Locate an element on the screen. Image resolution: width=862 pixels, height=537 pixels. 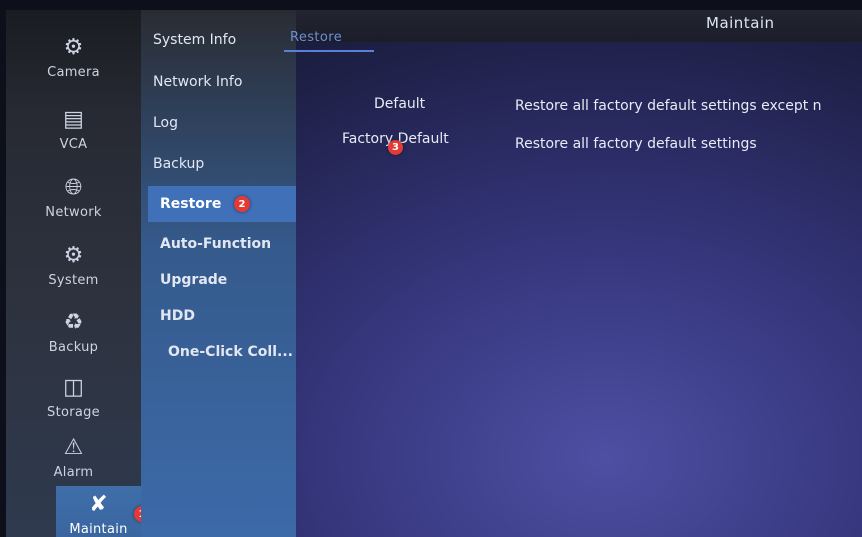
tab-underline is located at coordinates (329, 51).